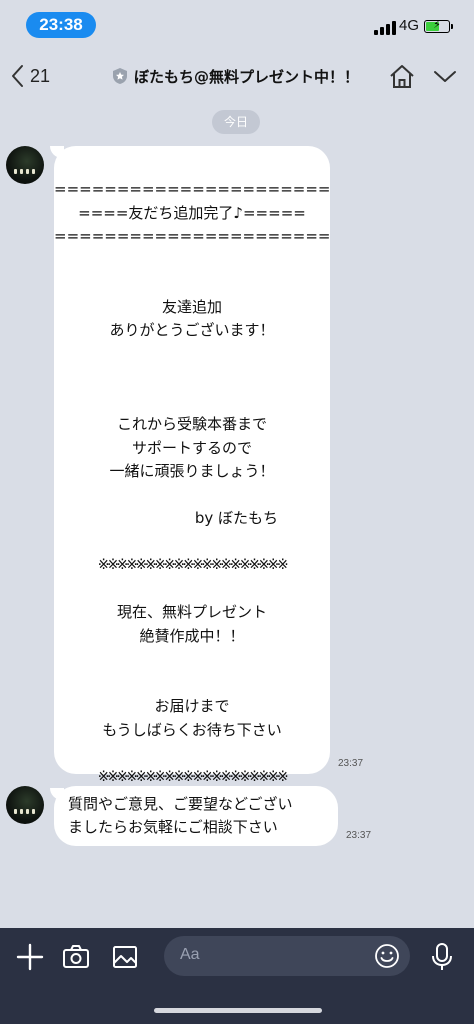  Describe the element at coordinates (442, 957) in the screenshot. I see `mic-icon` at that location.